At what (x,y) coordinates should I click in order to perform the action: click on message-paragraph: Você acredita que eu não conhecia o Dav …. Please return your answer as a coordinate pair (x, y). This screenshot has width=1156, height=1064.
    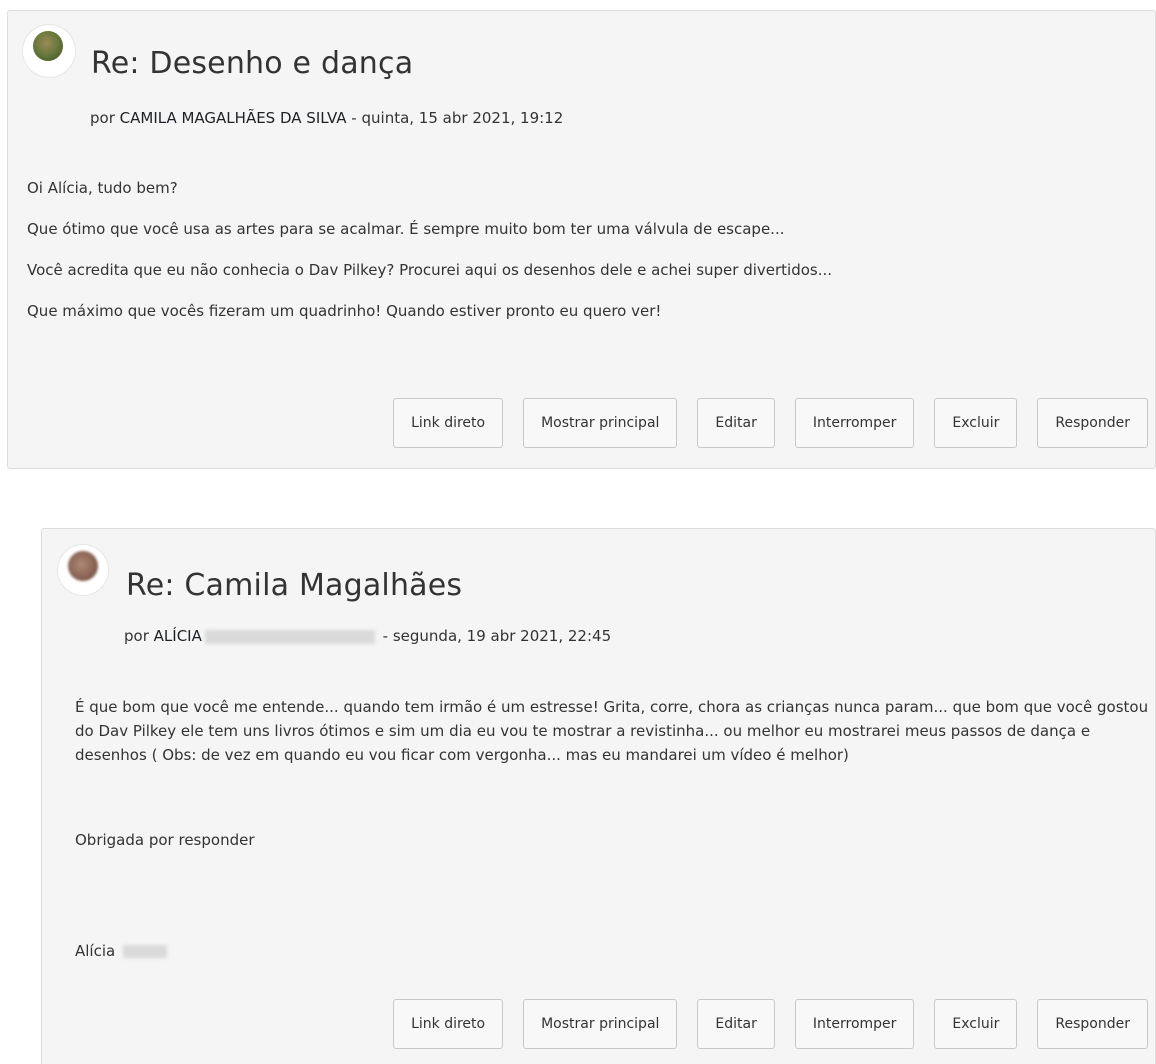
    Looking at the image, I should click on (430, 270).